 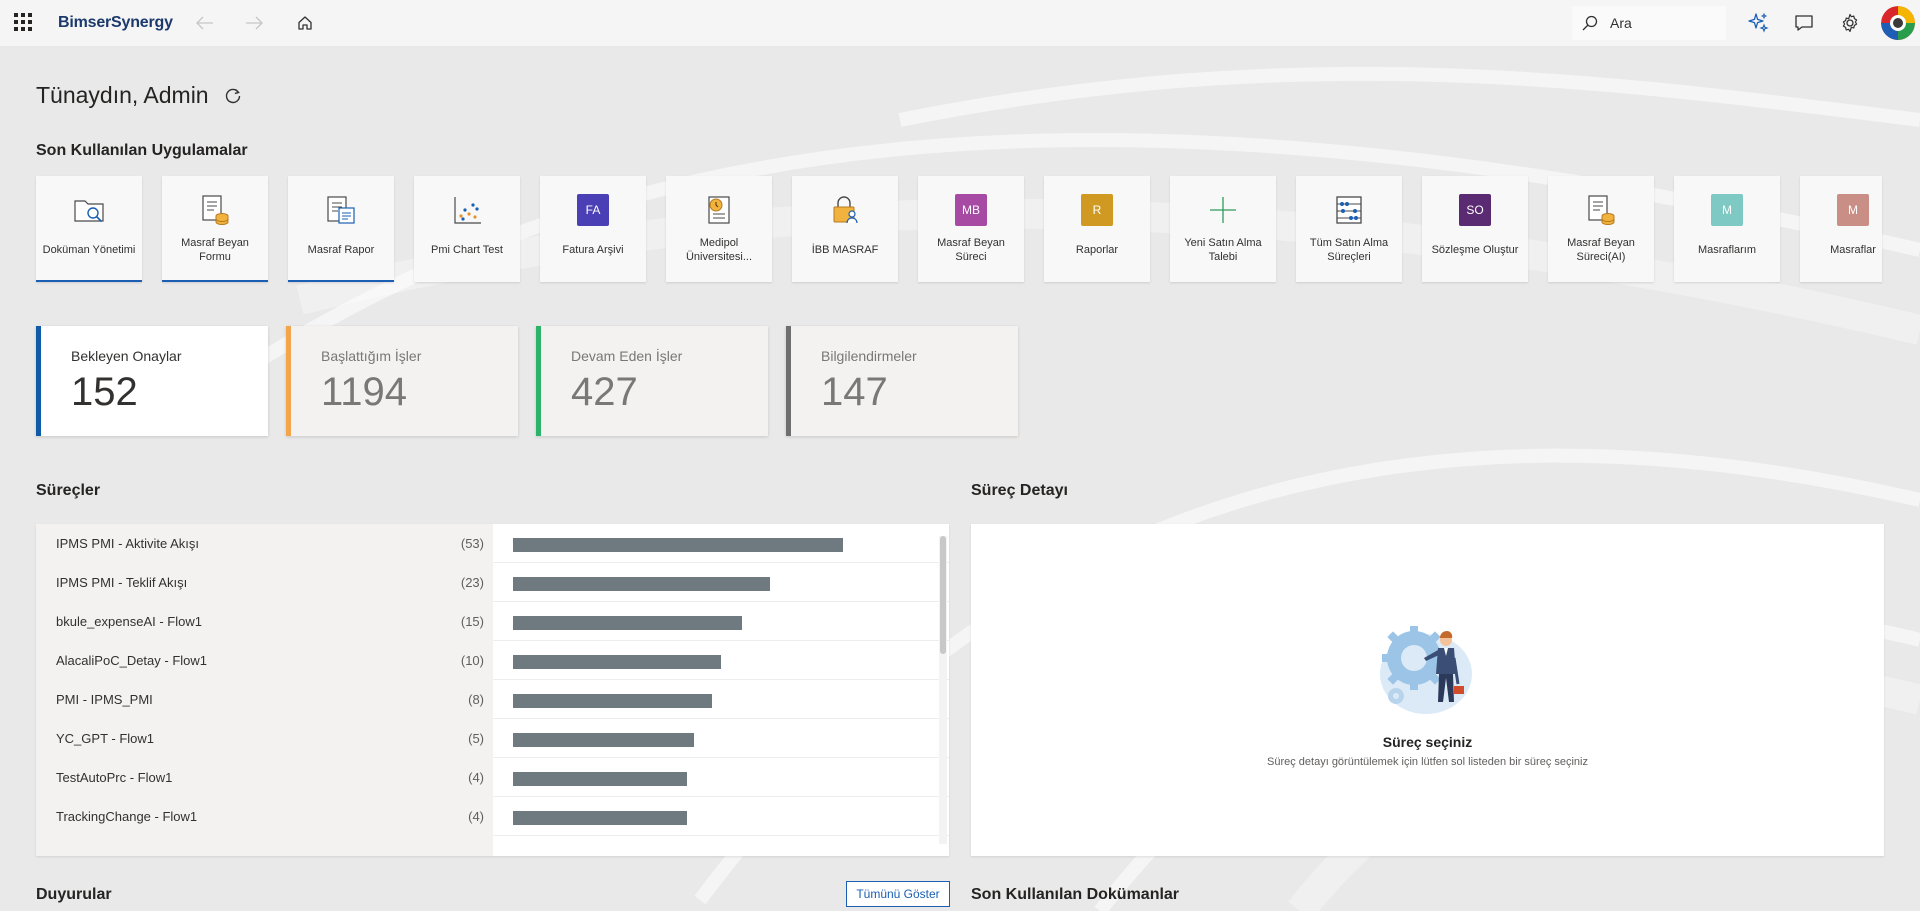 I want to click on app-tile-label: Pmi Chart Test, so click(x=467, y=250).